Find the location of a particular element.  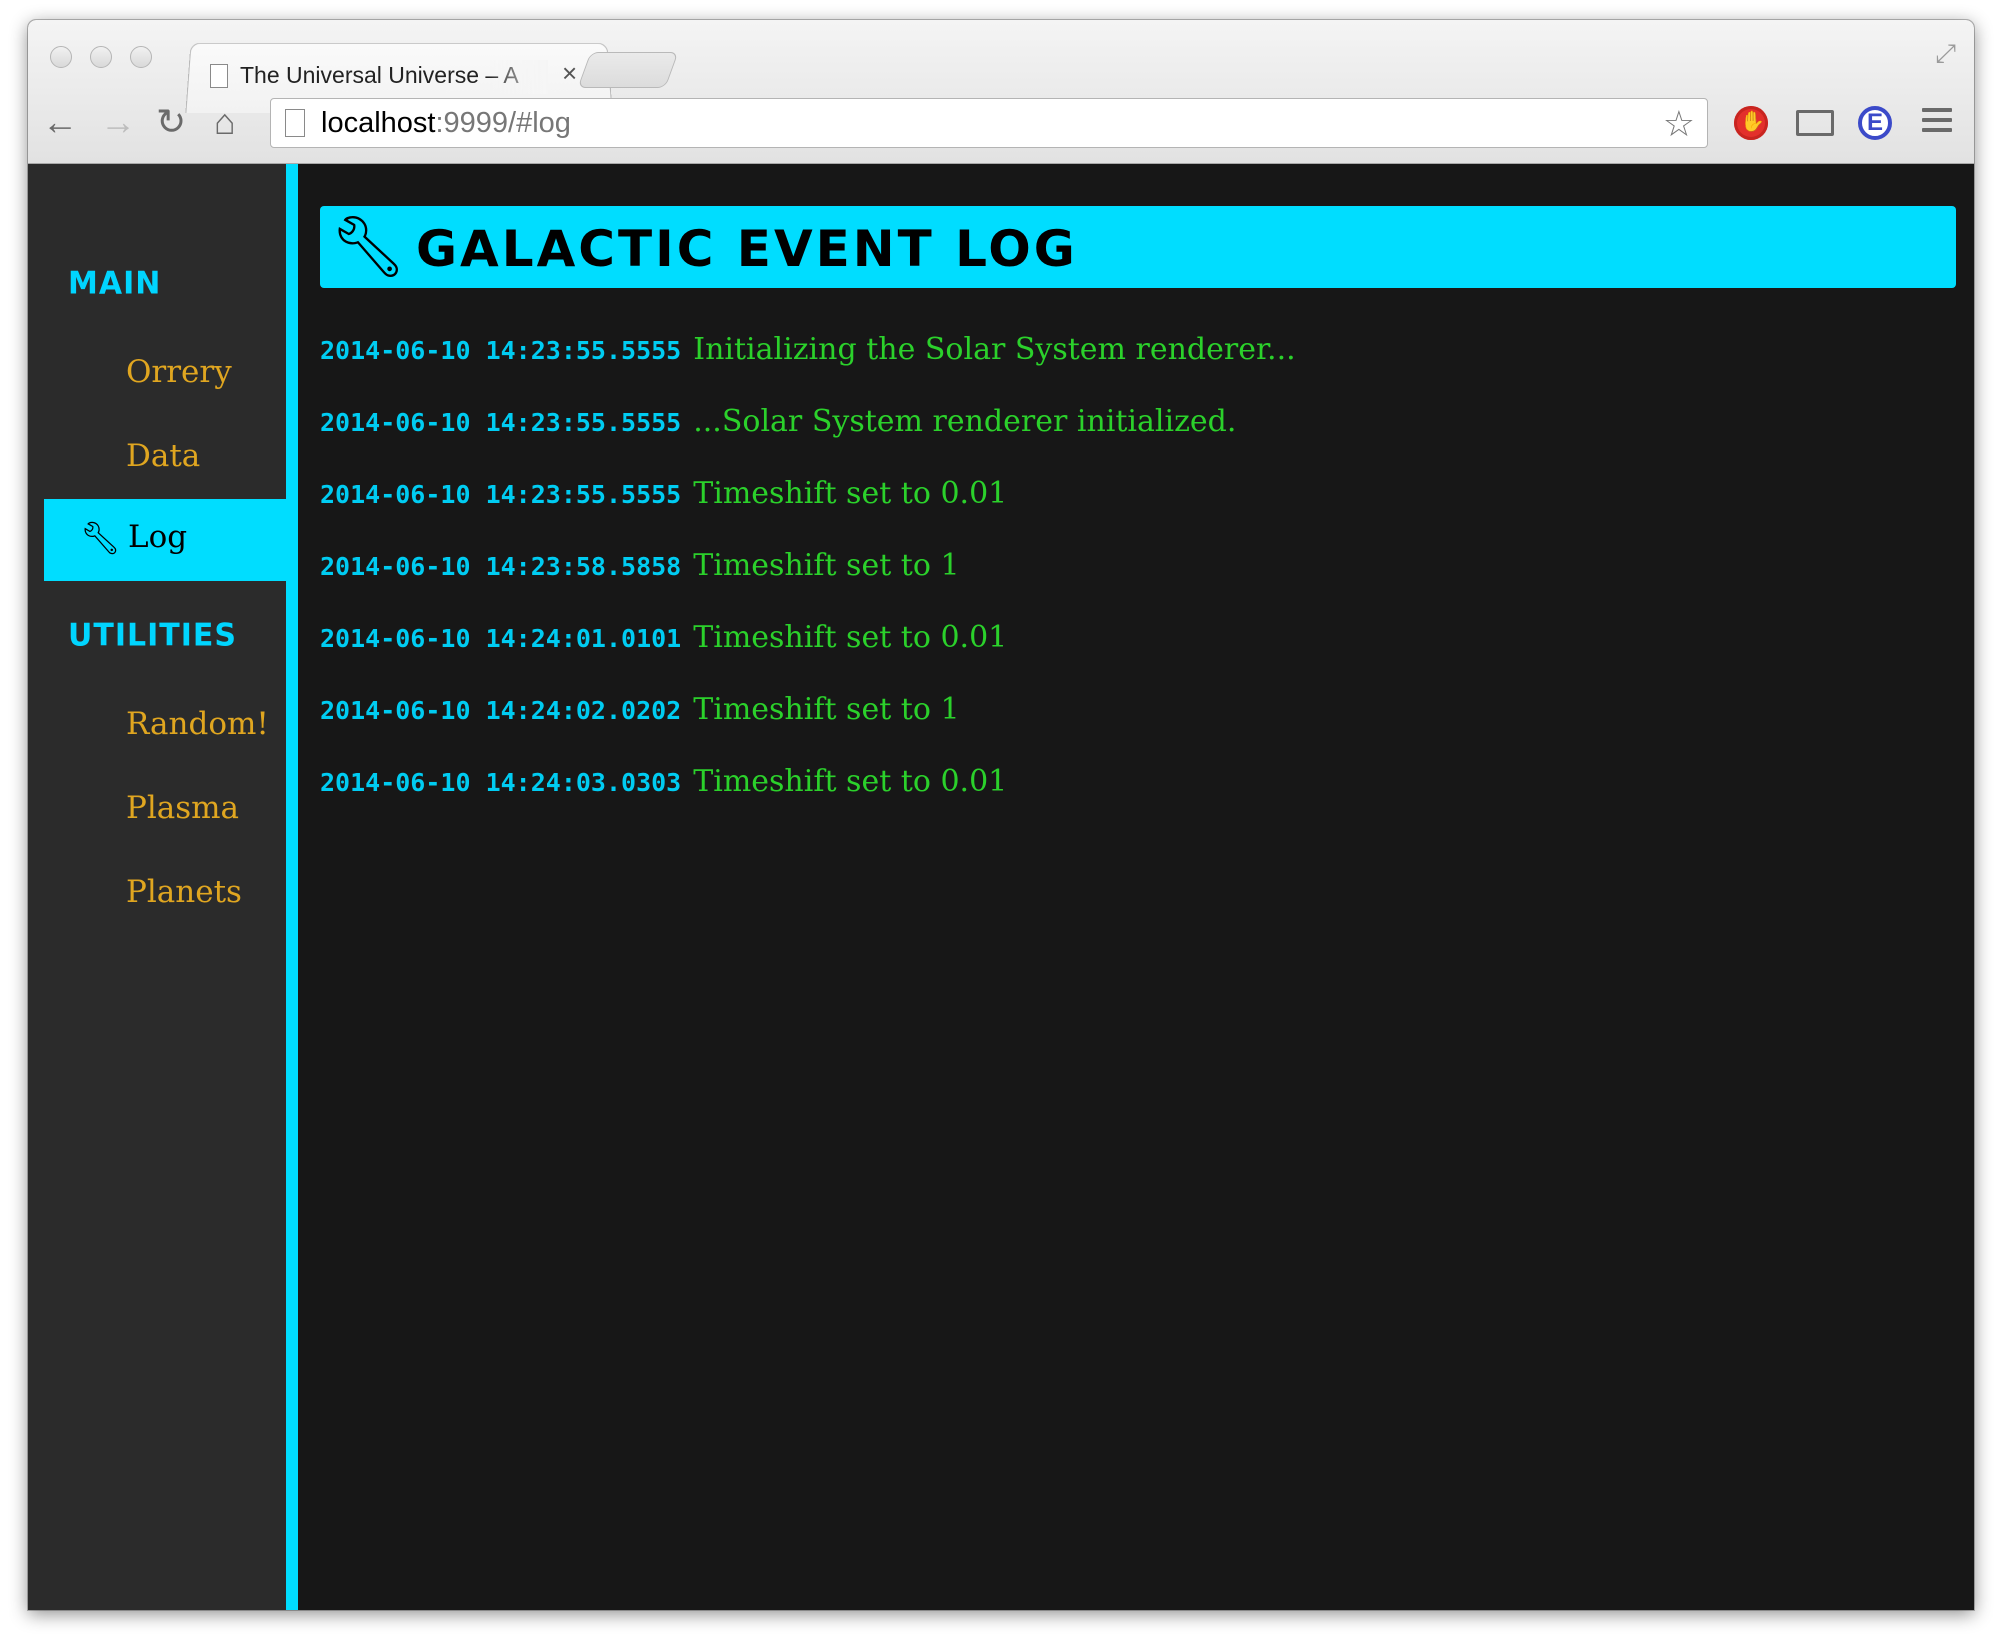

forward-arrow-icon: → is located at coordinates (118, 122).